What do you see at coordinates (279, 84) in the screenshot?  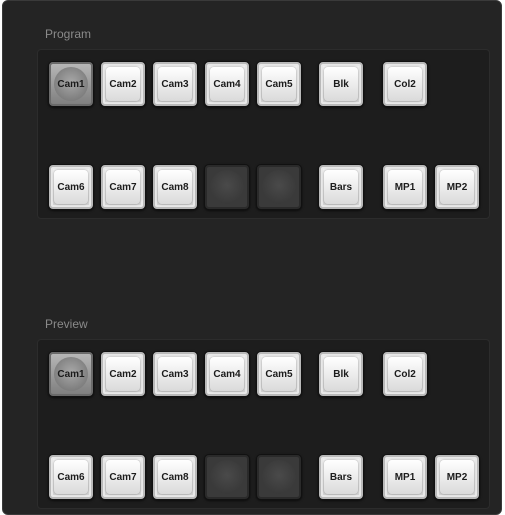 I see `program-button-cam5: Cam5` at bounding box center [279, 84].